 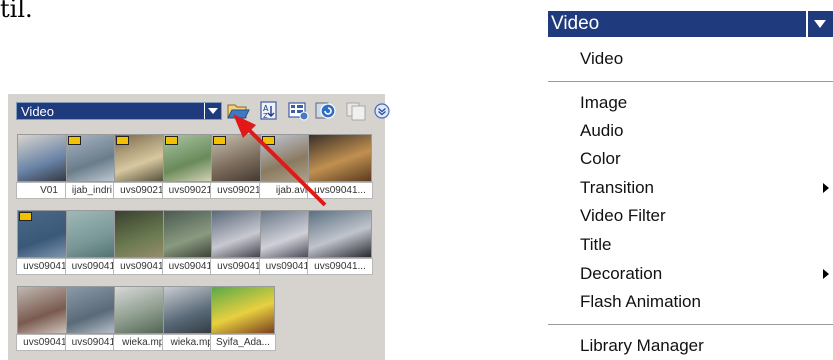 What do you see at coordinates (640, 302) in the screenshot?
I see `menu-item-flash-animation: Flash Animation` at bounding box center [640, 302].